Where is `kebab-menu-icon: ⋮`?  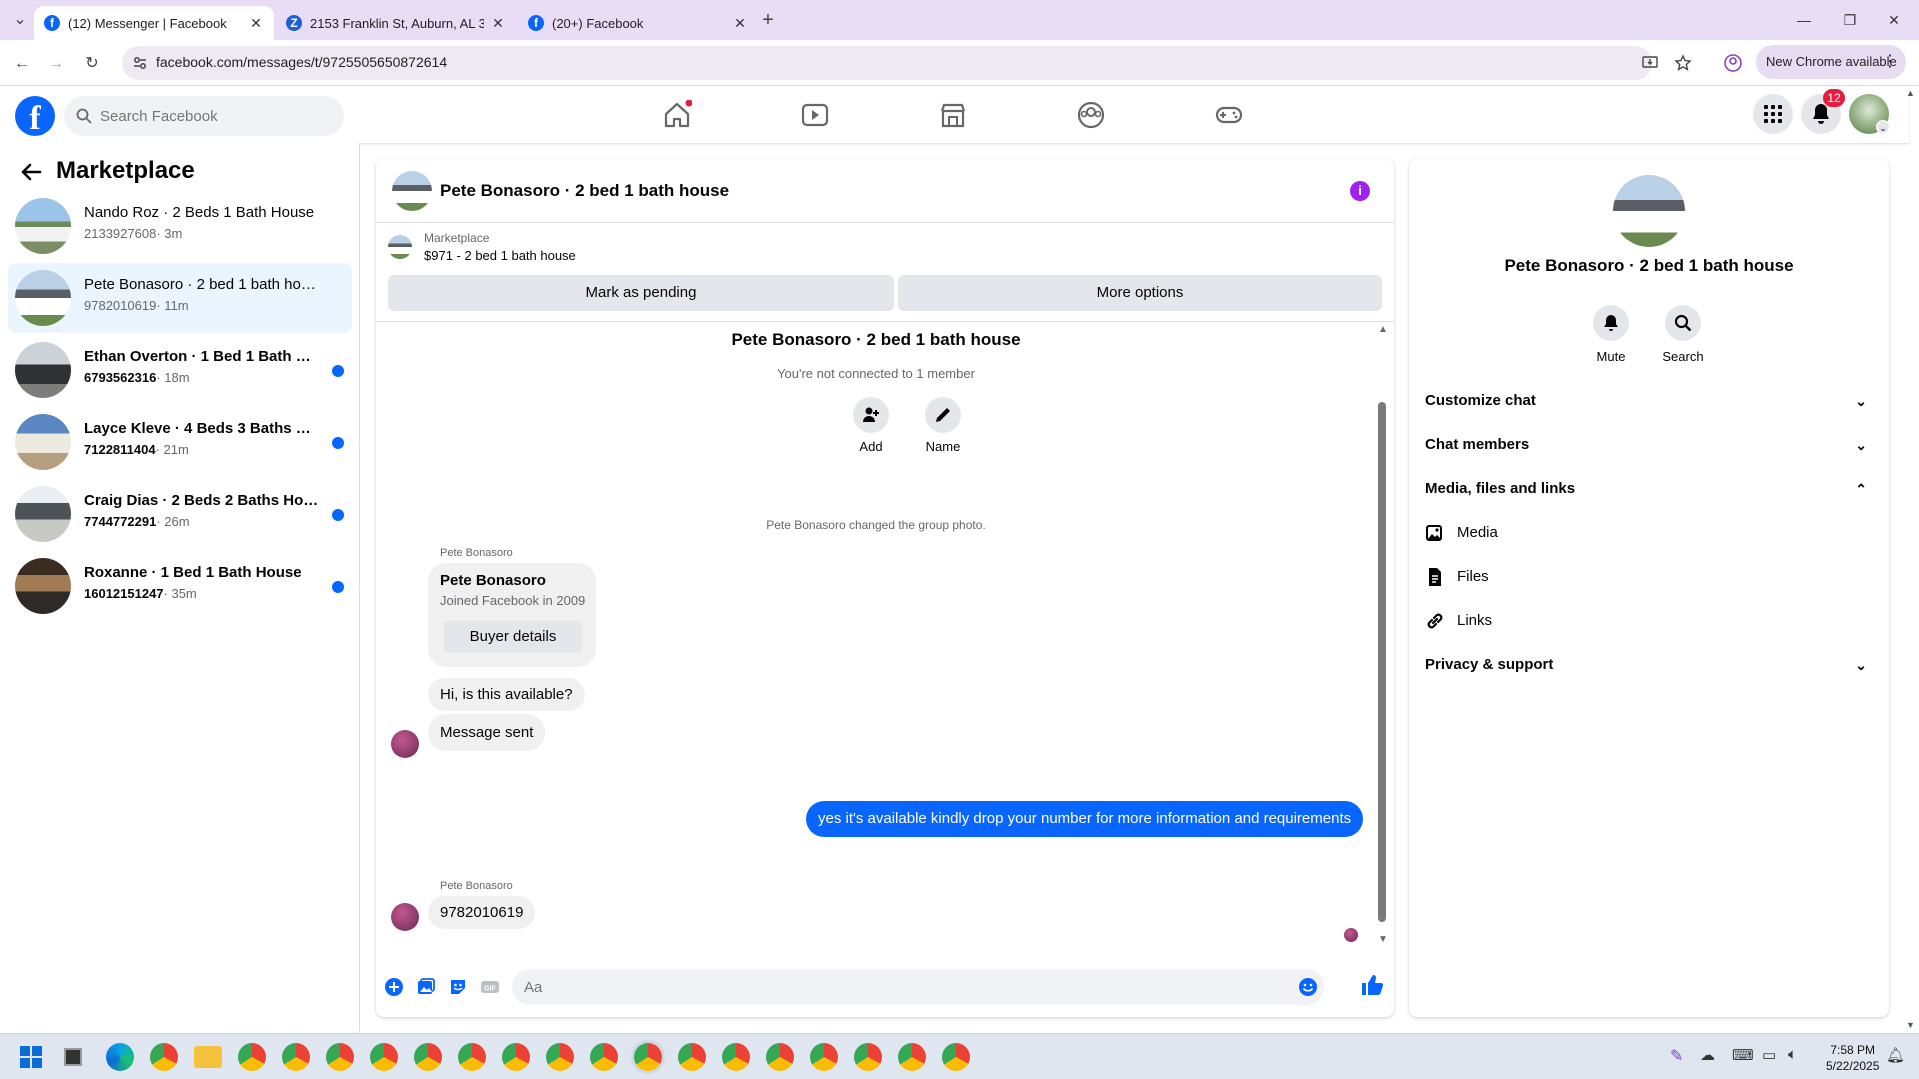
kebab-menu-icon: ⋮ is located at coordinates (1890, 62).